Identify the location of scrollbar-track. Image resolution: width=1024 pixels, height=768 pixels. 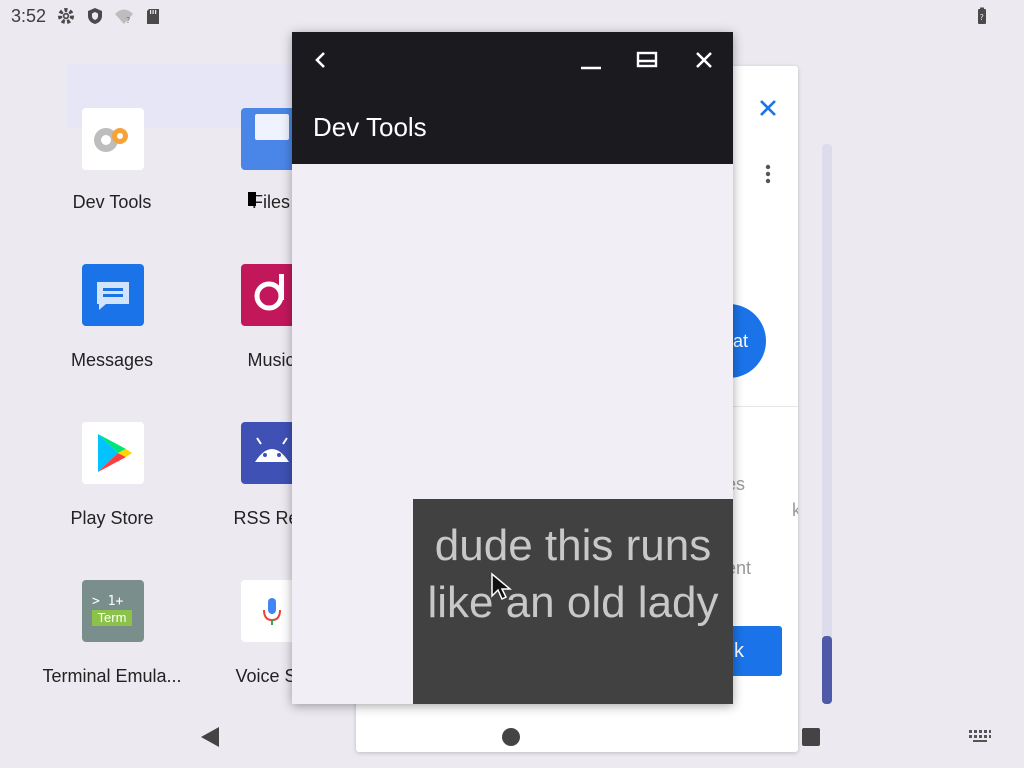
(827, 424).